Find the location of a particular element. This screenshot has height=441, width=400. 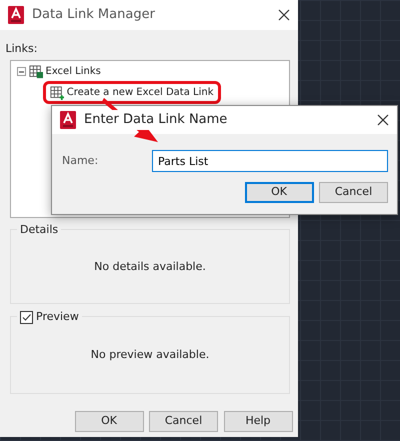

tree-item: Create a new Excel Data Link is located at coordinates (140, 92).